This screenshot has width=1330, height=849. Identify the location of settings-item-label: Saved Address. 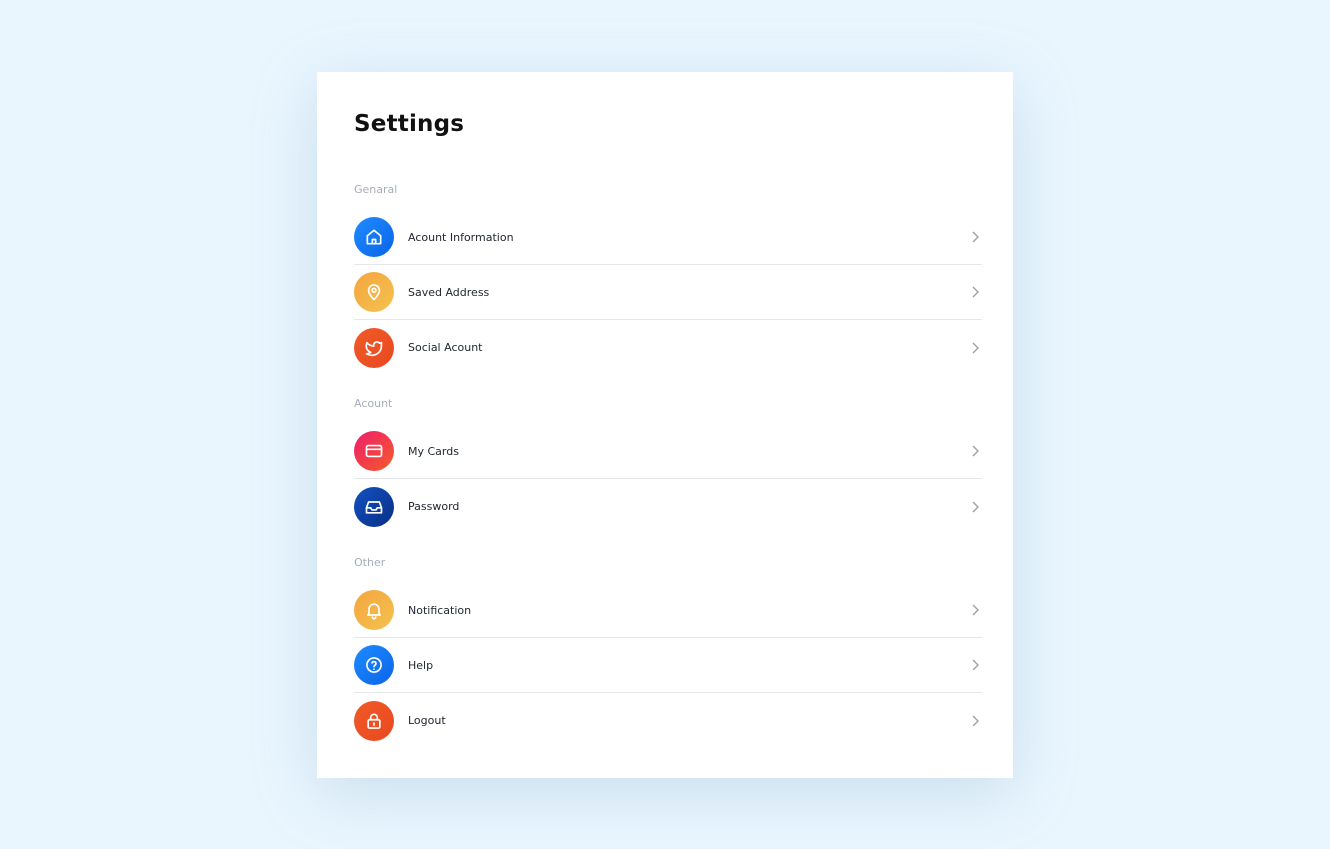
(449, 292).